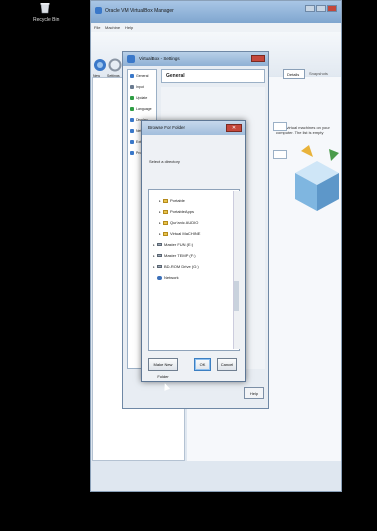 Image resolution: width=377 pixels, height=531 pixels. I want to click on tab-details: Details, so click(294, 74).